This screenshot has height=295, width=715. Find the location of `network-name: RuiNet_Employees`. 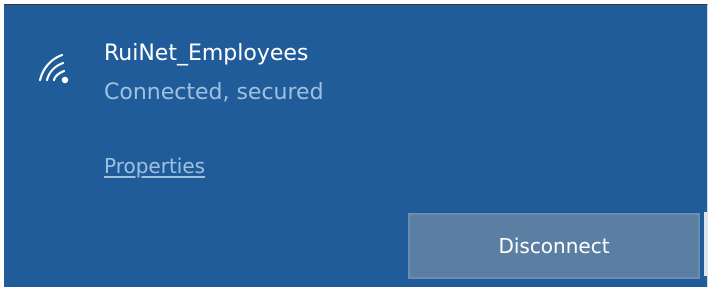

network-name: RuiNet_Employees is located at coordinates (206, 53).